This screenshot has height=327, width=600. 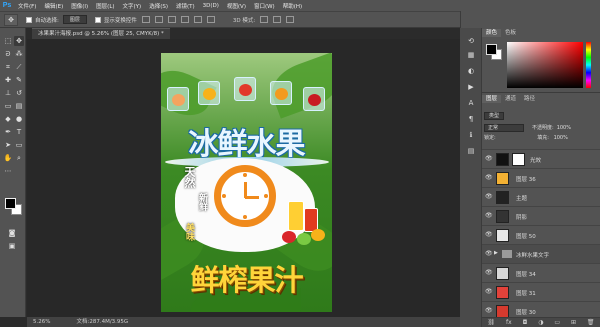 What do you see at coordinates (41, 322) in the screenshot?
I see `zoom-level: 5.26%` at bounding box center [41, 322].